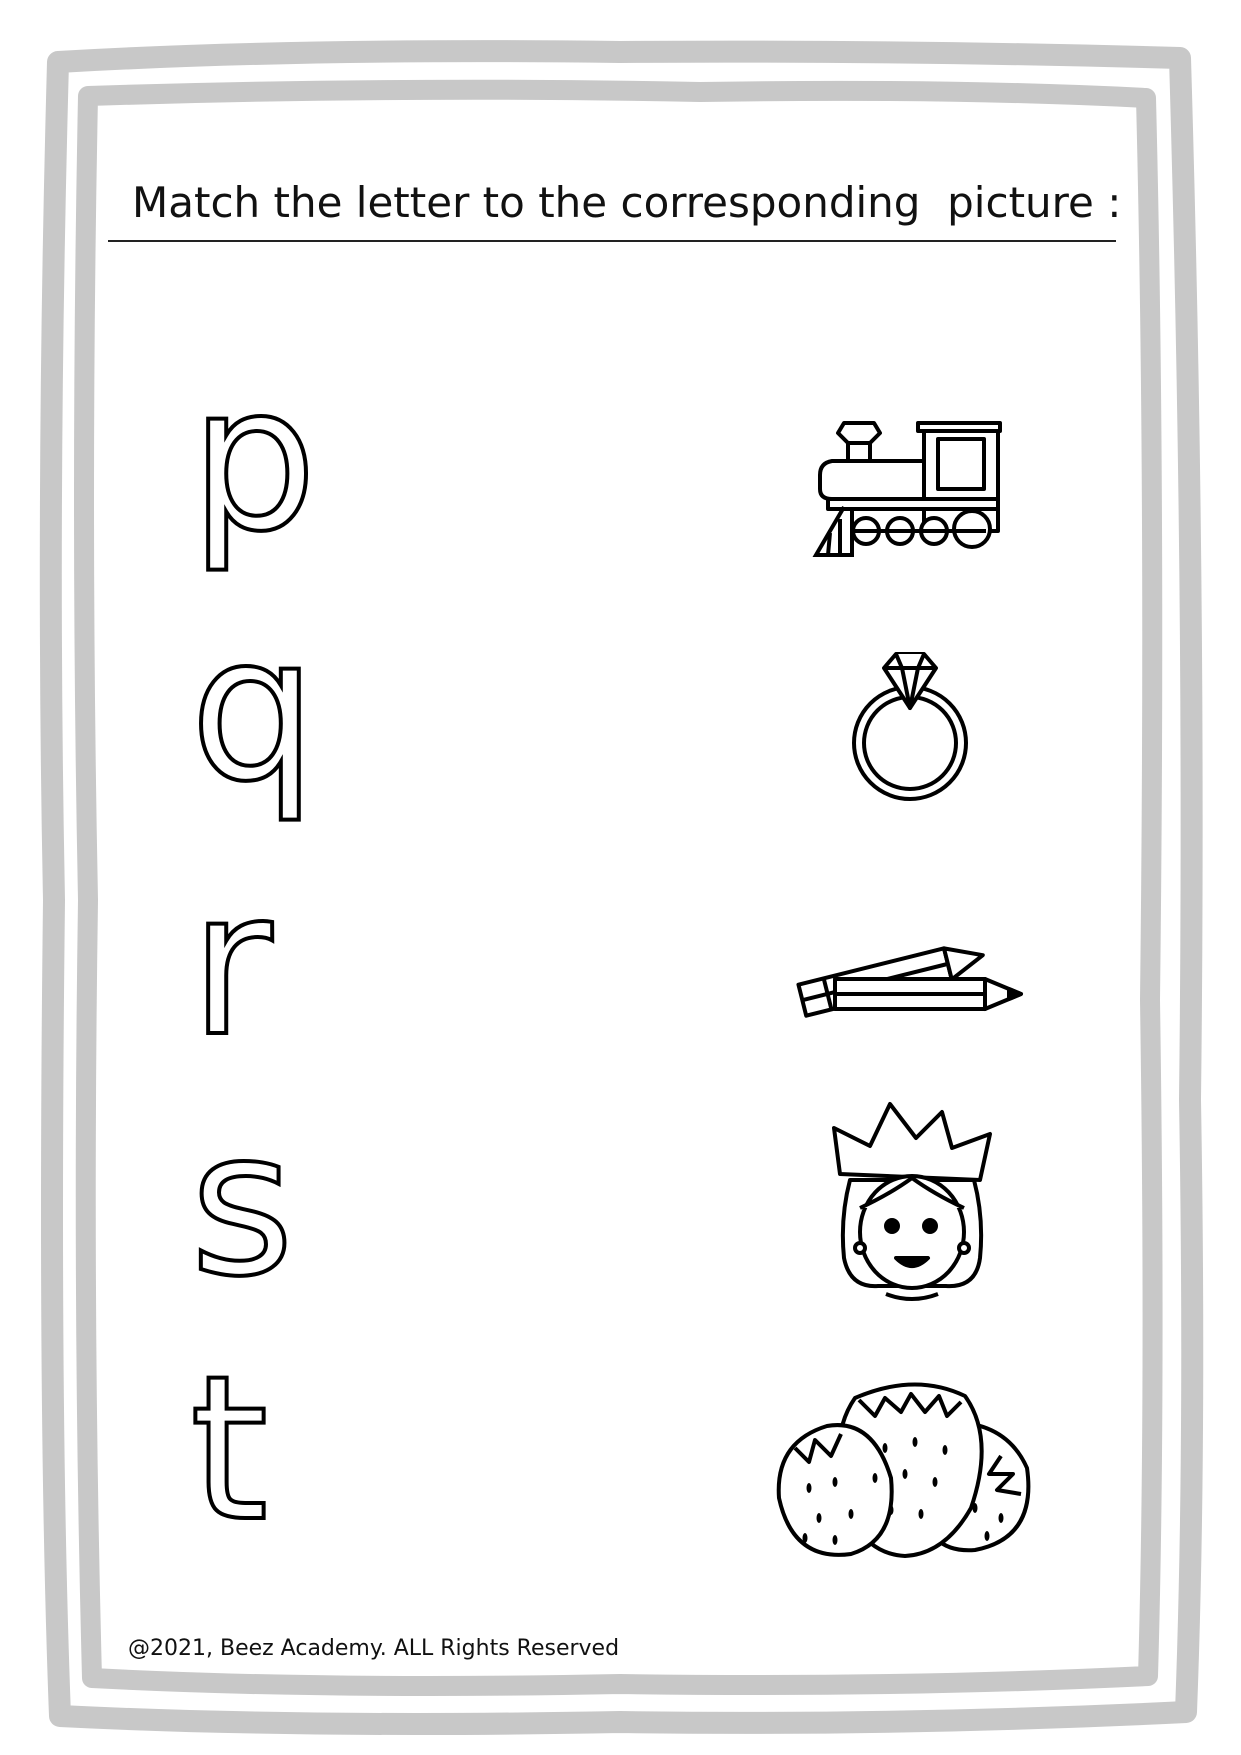 This screenshot has width=1241, height=1755. What do you see at coordinates (912, 1201) in the screenshot?
I see `queen-icon` at bounding box center [912, 1201].